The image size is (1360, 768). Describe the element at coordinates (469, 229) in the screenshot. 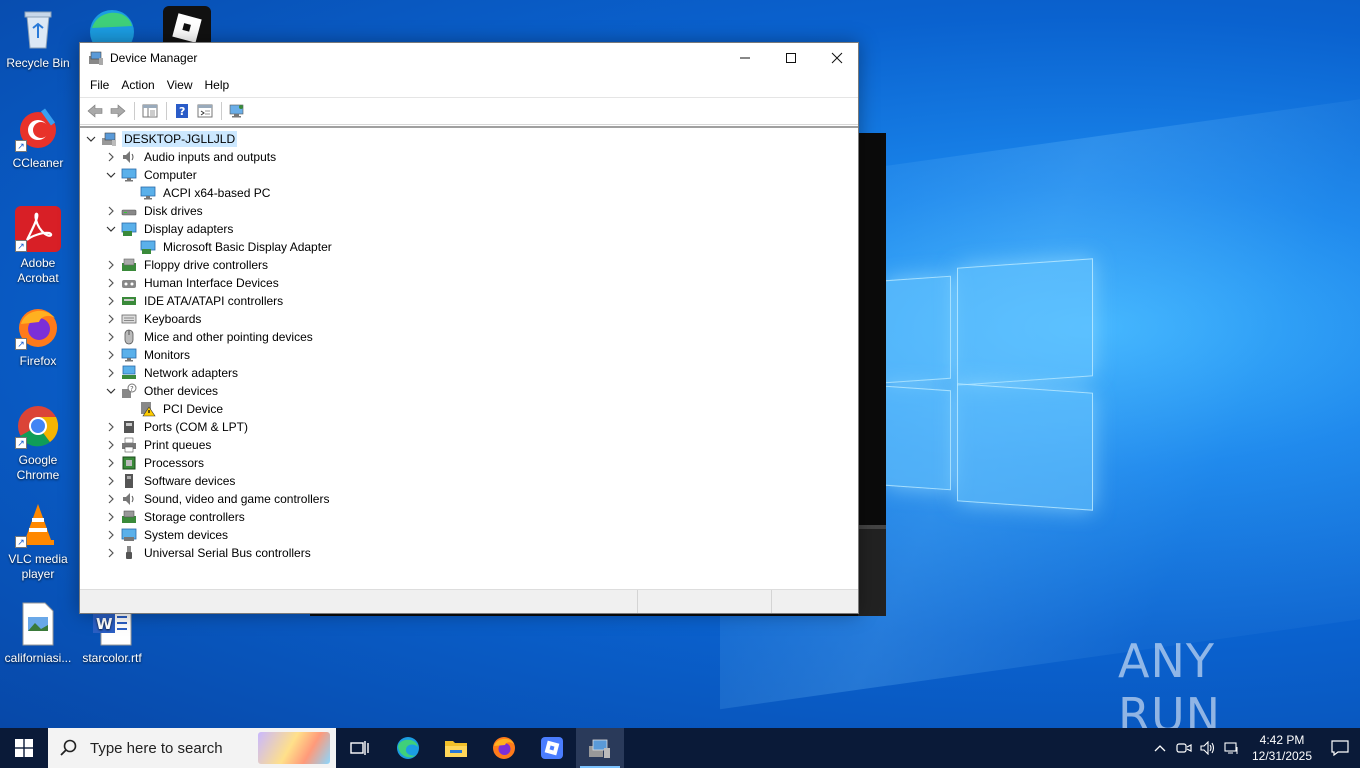

I see `tree-category-display-adapters: Display adapters` at that location.